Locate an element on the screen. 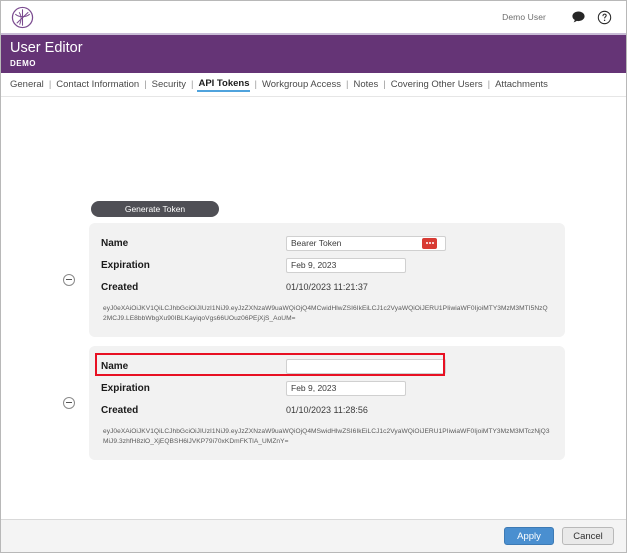 The image size is (627, 553). tab-contact-information: Contact Information is located at coordinates (97, 84).